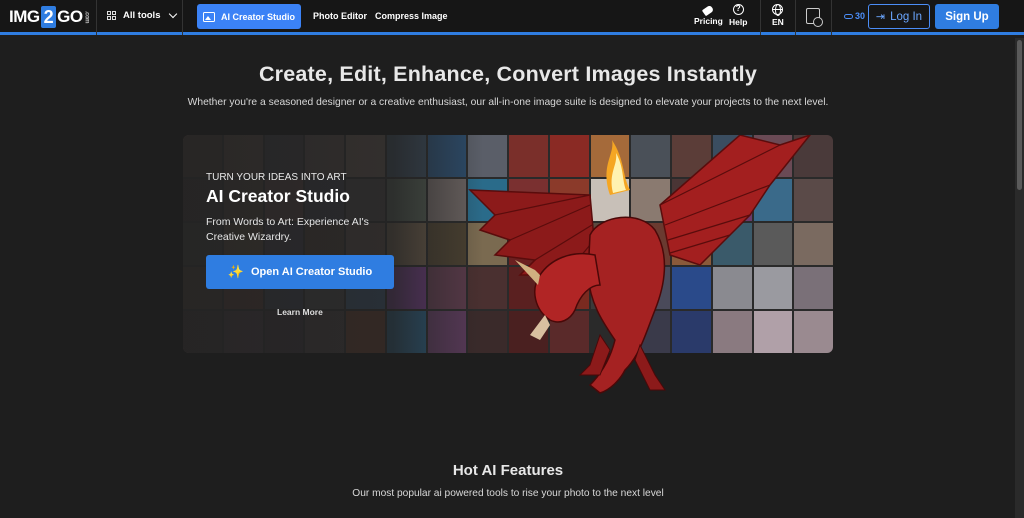 This screenshot has width=1024, height=518. Describe the element at coordinates (967, 16) in the screenshot. I see `signup-button: Sign Up` at that location.